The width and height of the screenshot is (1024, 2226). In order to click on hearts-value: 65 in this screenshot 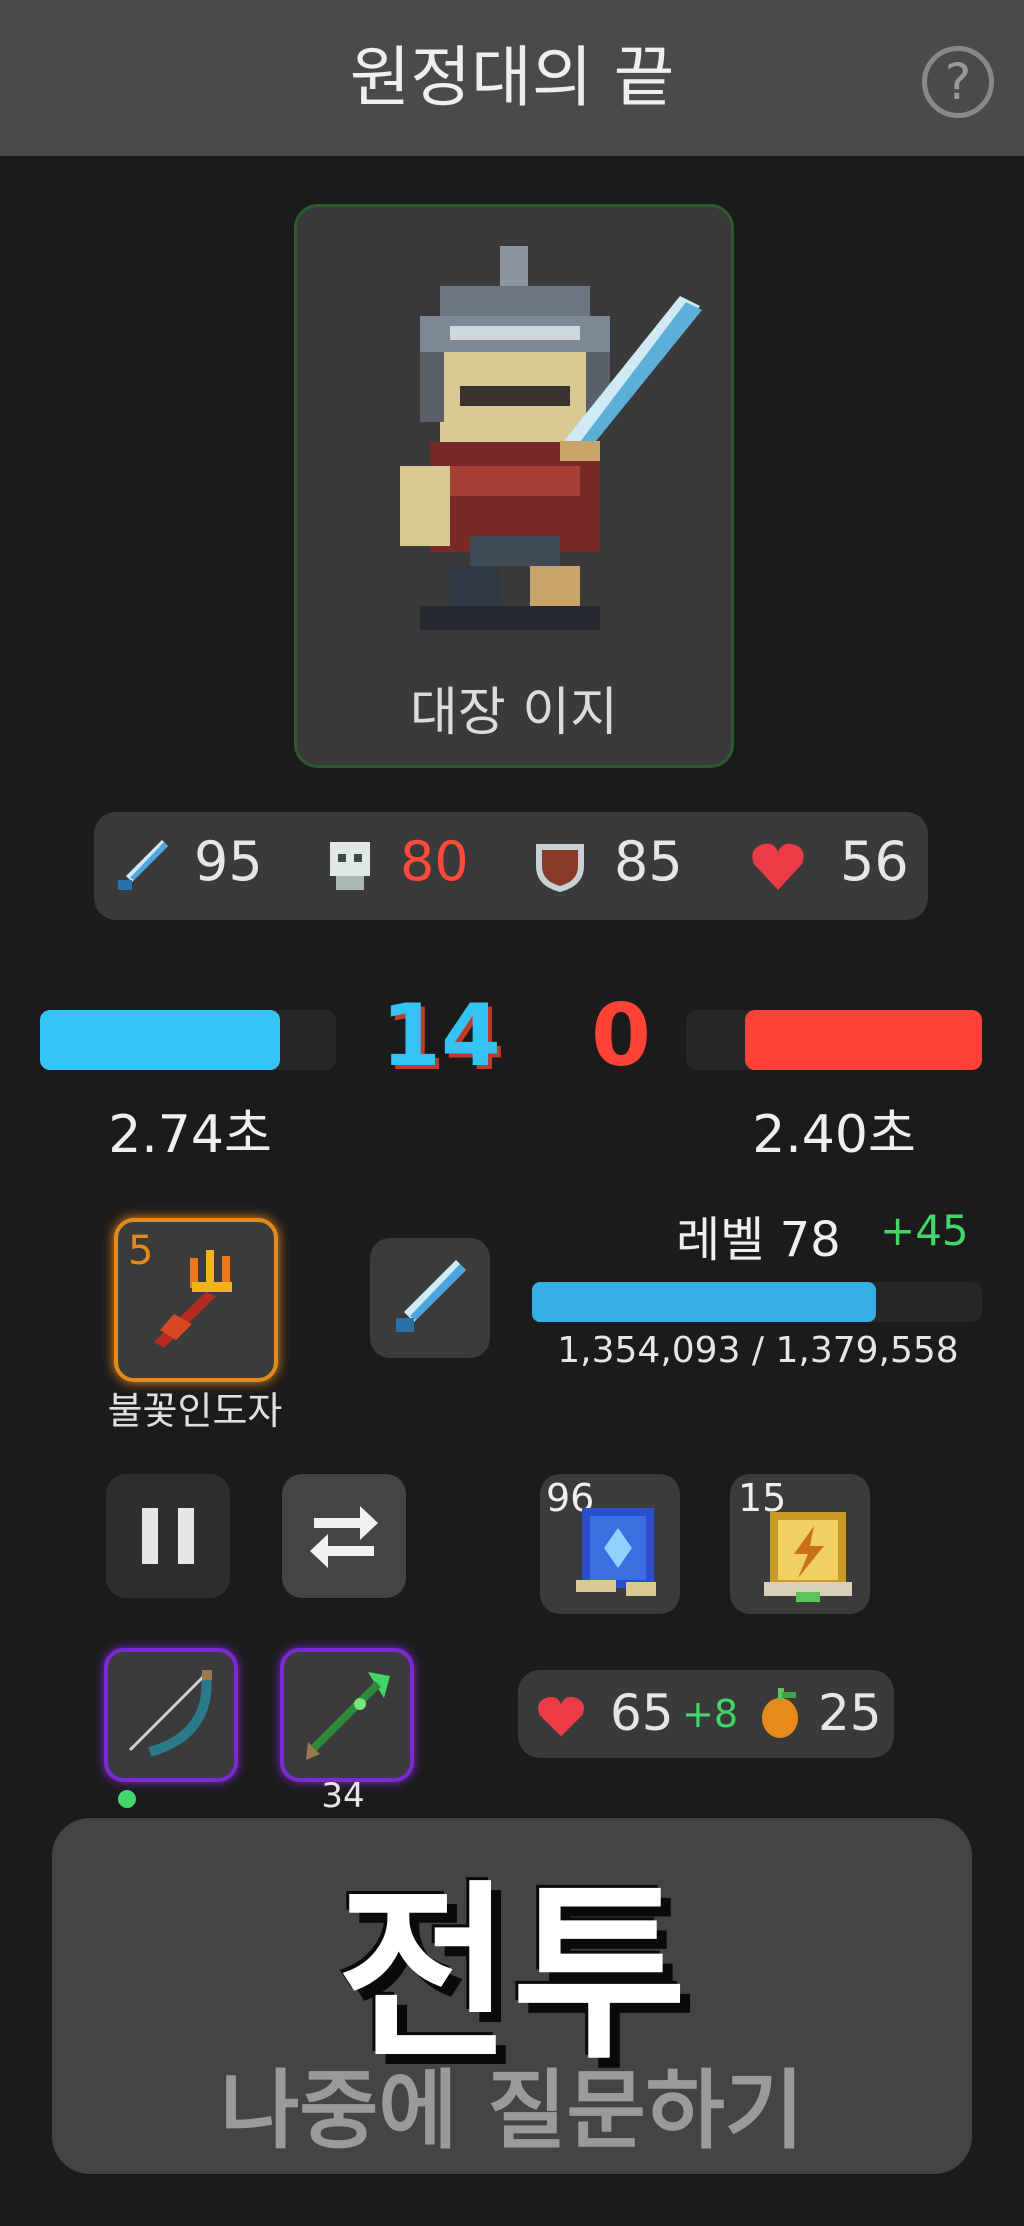, I will do `click(642, 1713)`.